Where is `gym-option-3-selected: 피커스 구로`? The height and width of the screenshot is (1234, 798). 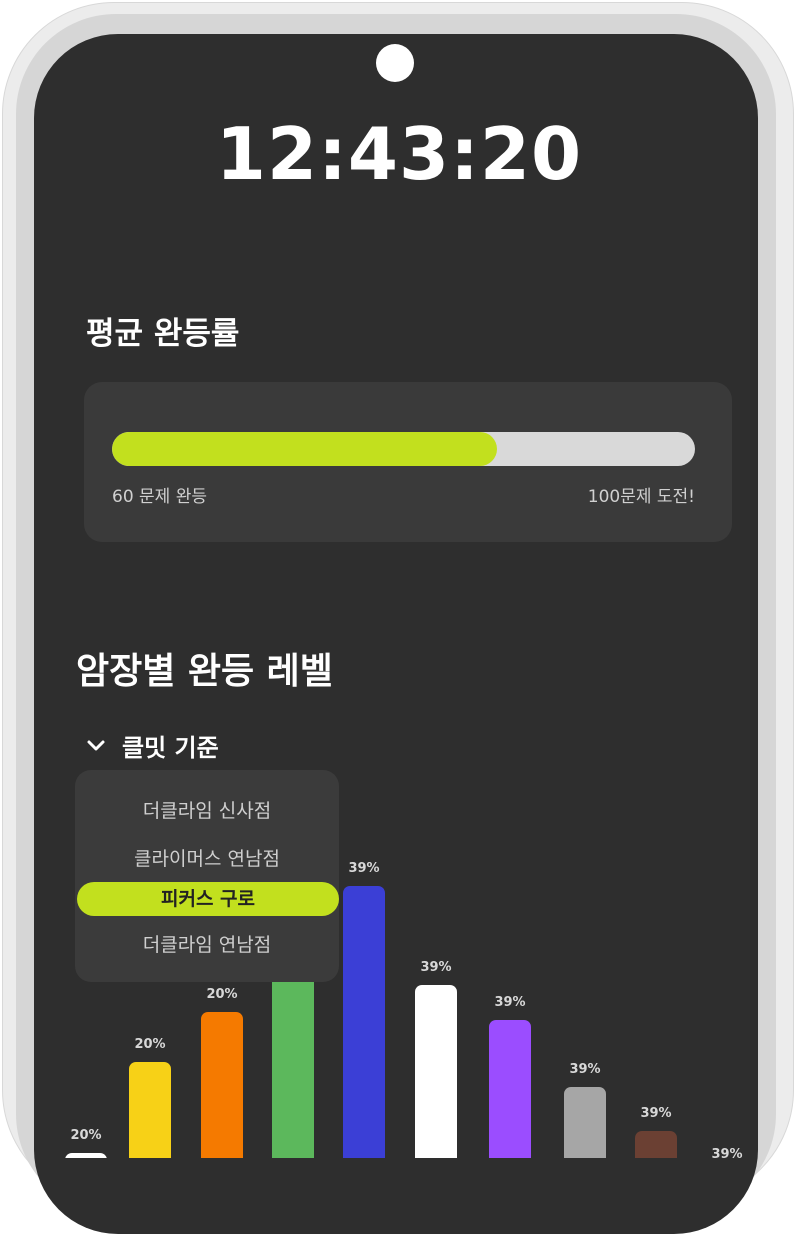 gym-option-3-selected: 피커스 구로 is located at coordinates (208, 899).